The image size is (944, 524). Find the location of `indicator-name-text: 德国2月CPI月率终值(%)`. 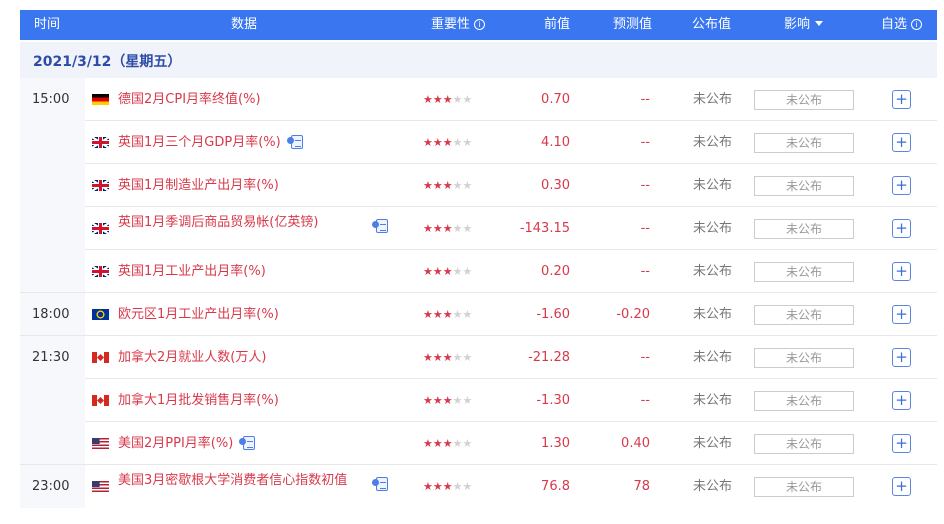

indicator-name-text: 德国2月CPI月率终值(%) is located at coordinates (189, 99).